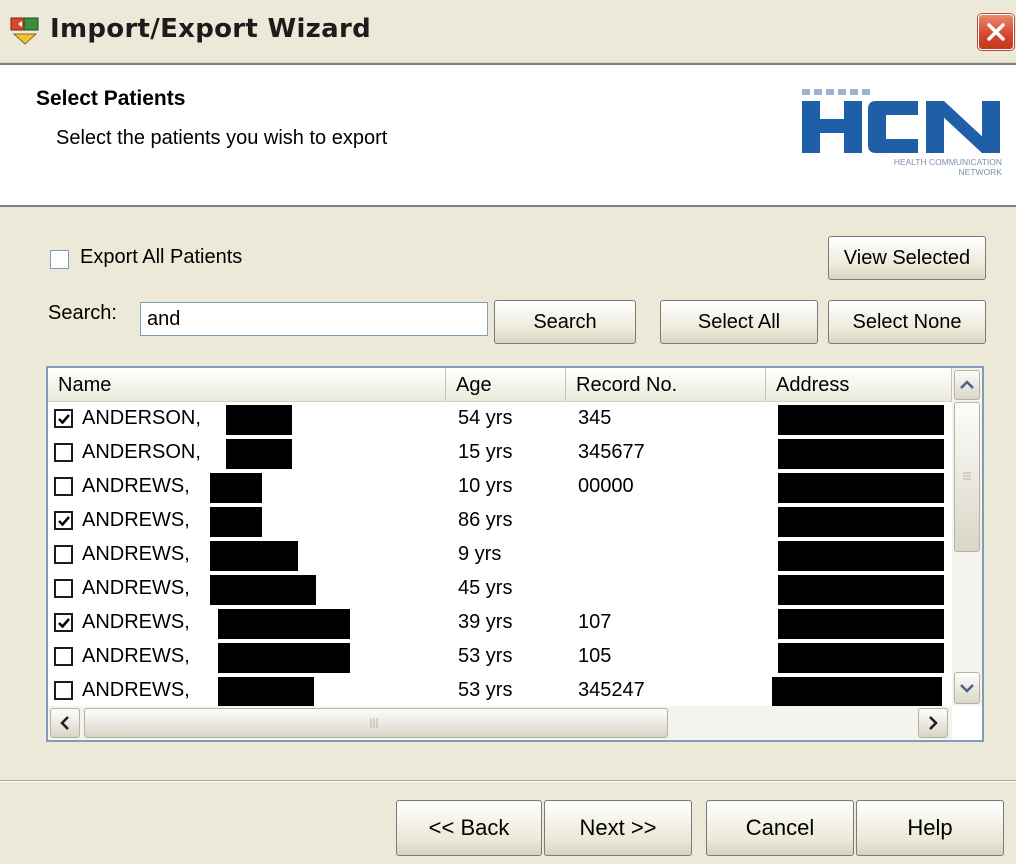 The height and width of the screenshot is (864, 1016). I want to click on export-all-label: Export All Patients, so click(161, 257).